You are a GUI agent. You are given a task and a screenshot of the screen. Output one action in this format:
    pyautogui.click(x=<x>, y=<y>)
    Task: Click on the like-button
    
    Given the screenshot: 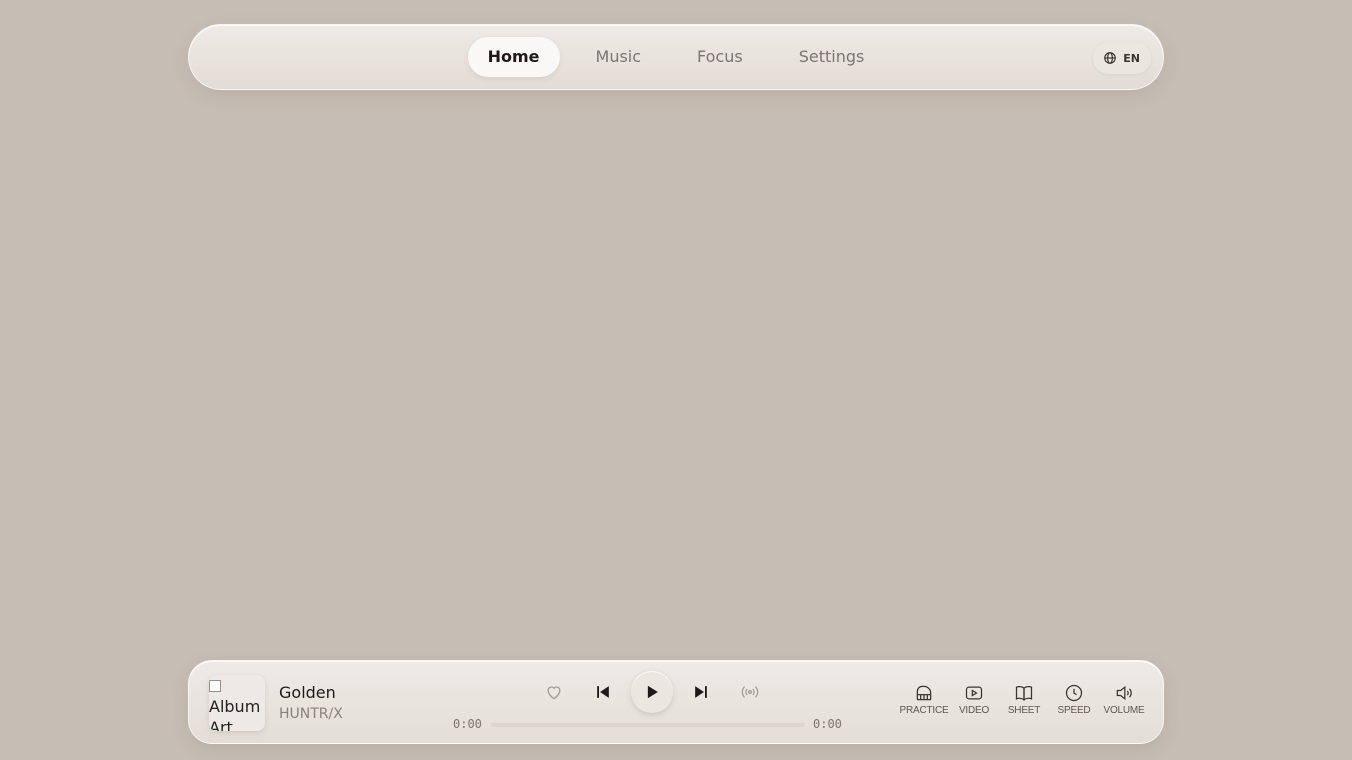 What is the action you would take?
    pyautogui.click(x=554, y=692)
    